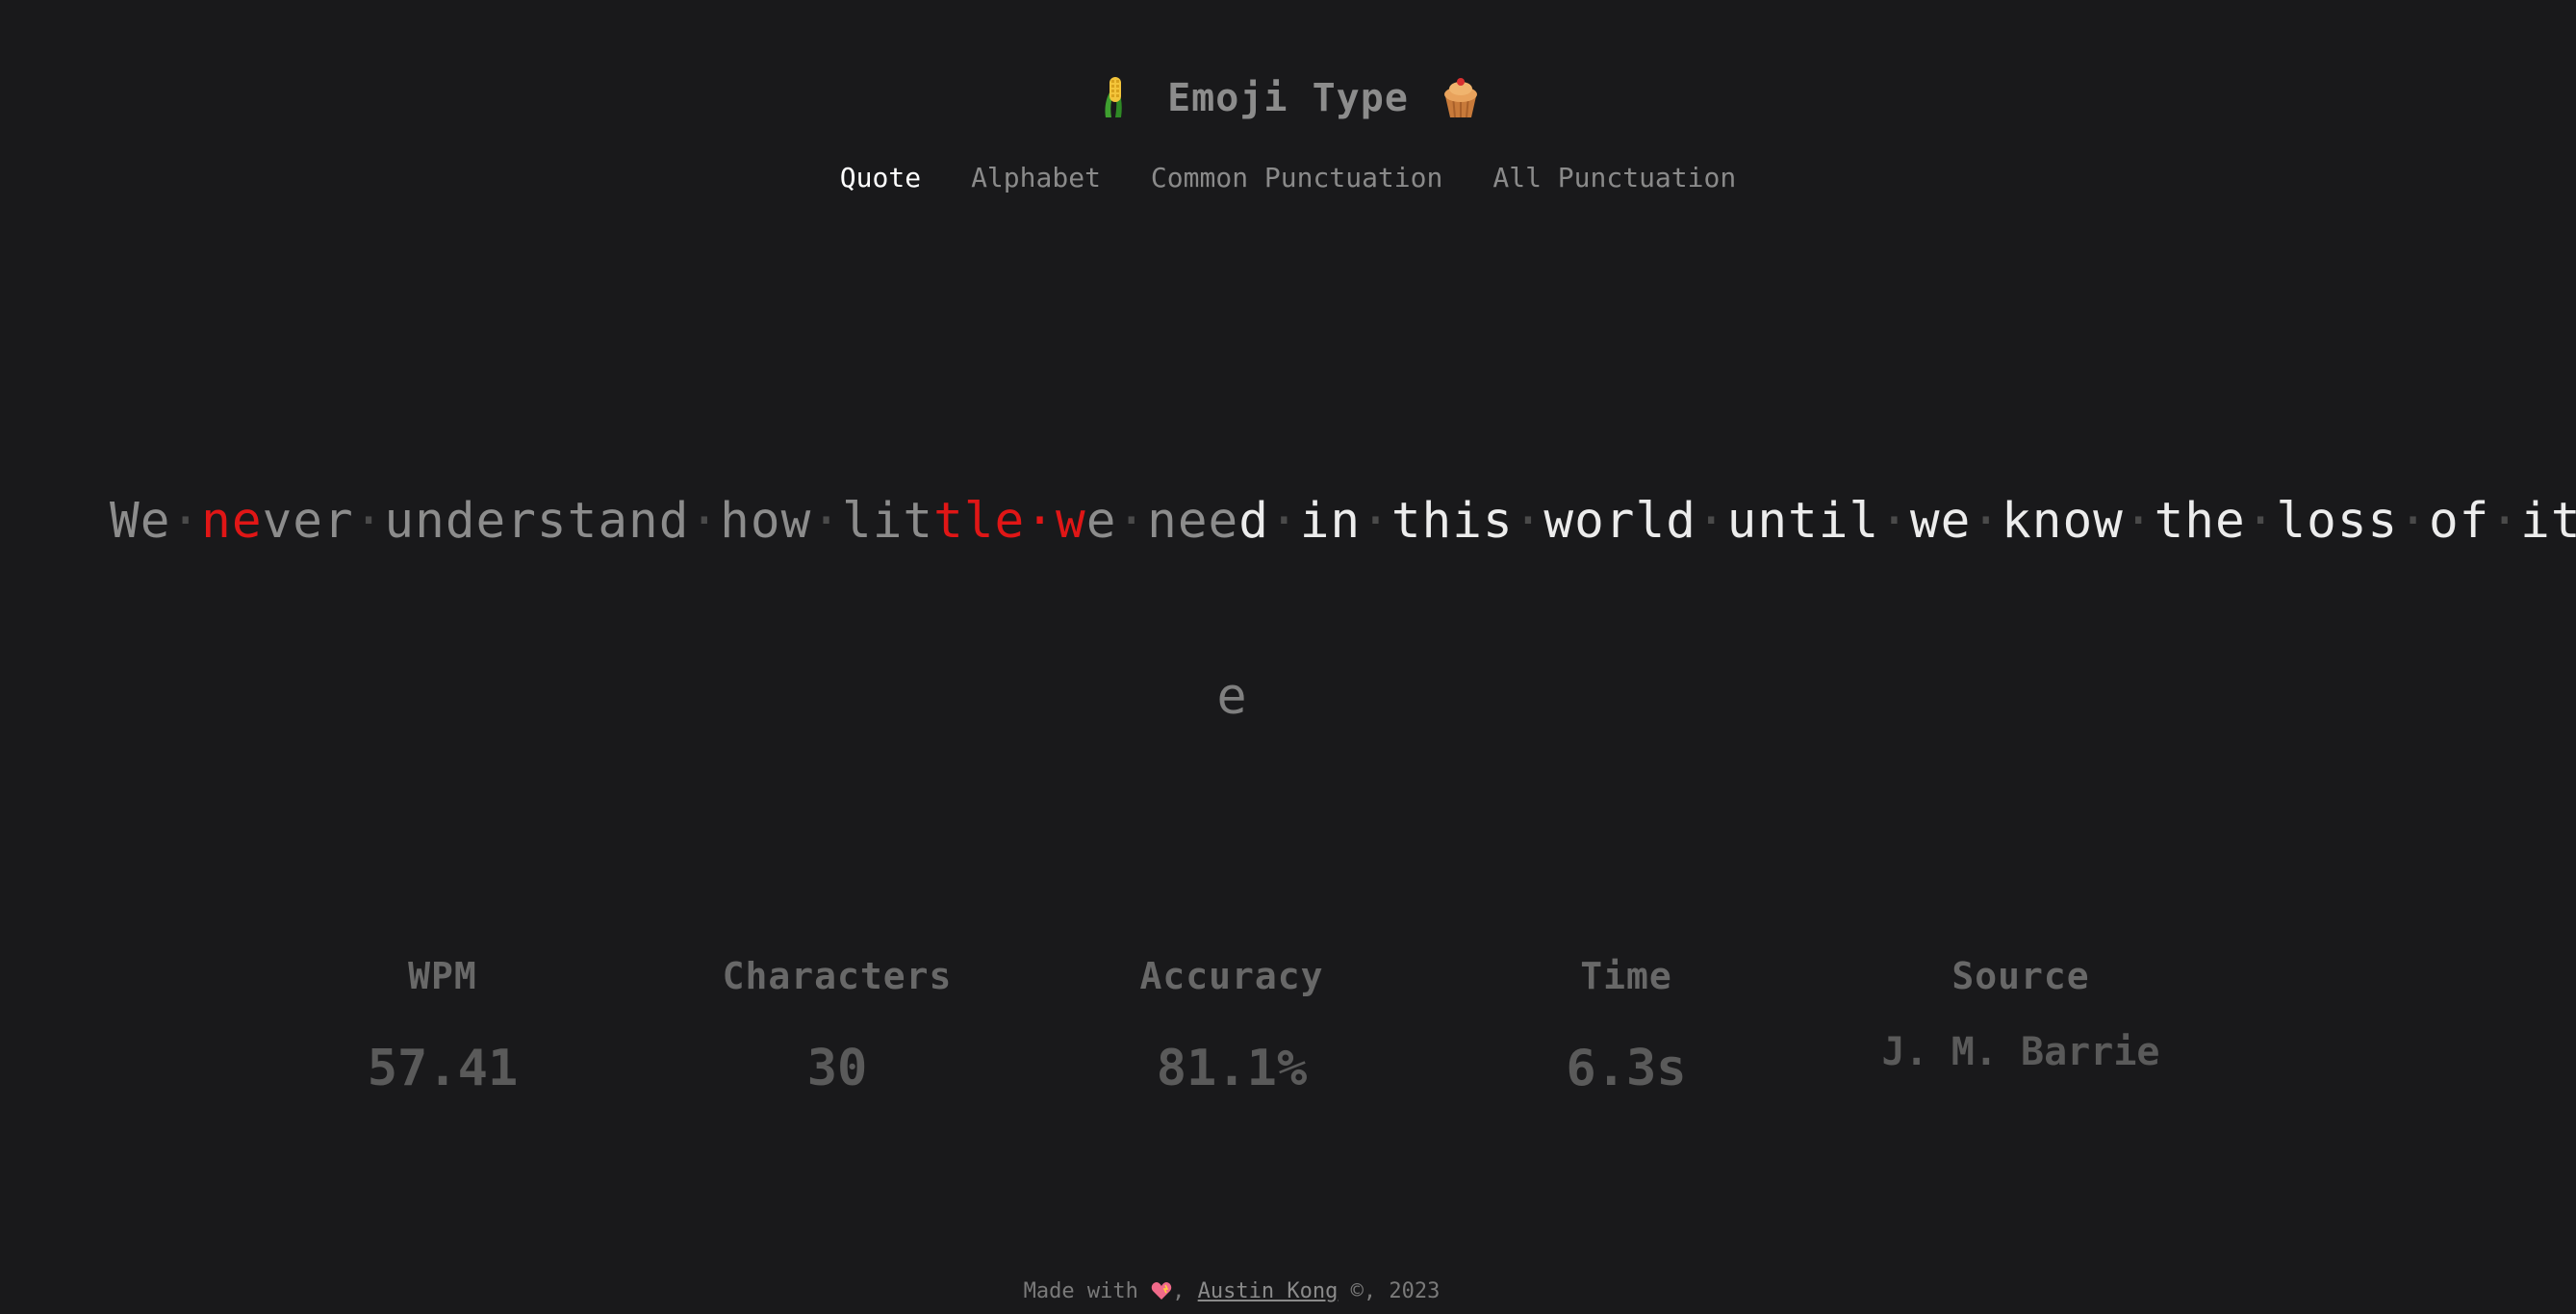  Describe the element at coordinates (1626, 976) in the screenshot. I see `stat-label: Time` at that location.